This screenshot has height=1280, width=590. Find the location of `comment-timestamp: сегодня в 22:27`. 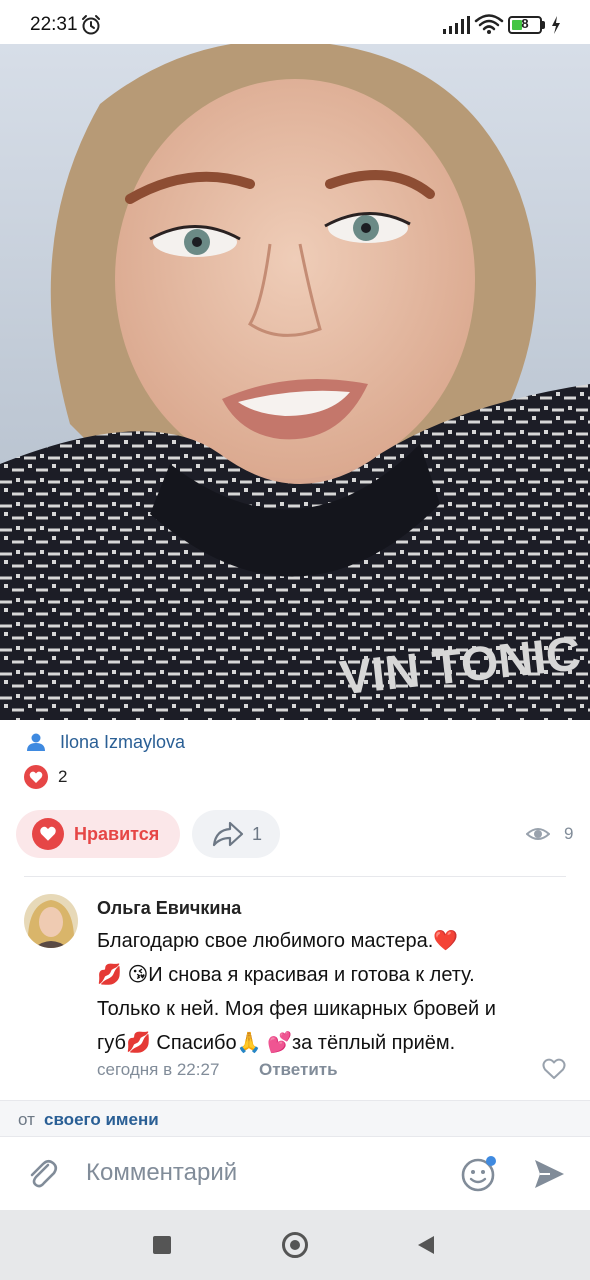

comment-timestamp: сегодня в 22:27 is located at coordinates (158, 1069).